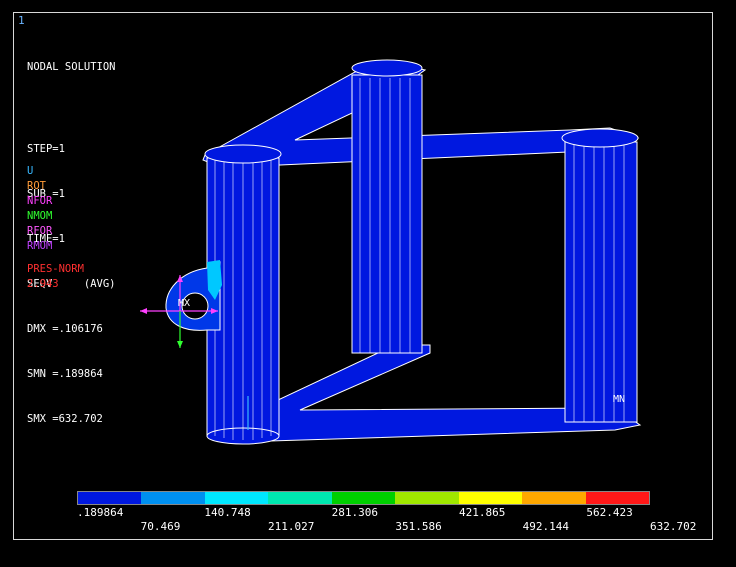 The width and height of the screenshot is (736, 567). What do you see at coordinates (184, 303) in the screenshot?
I see `marker-mx: MX` at bounding box center [184, 303].